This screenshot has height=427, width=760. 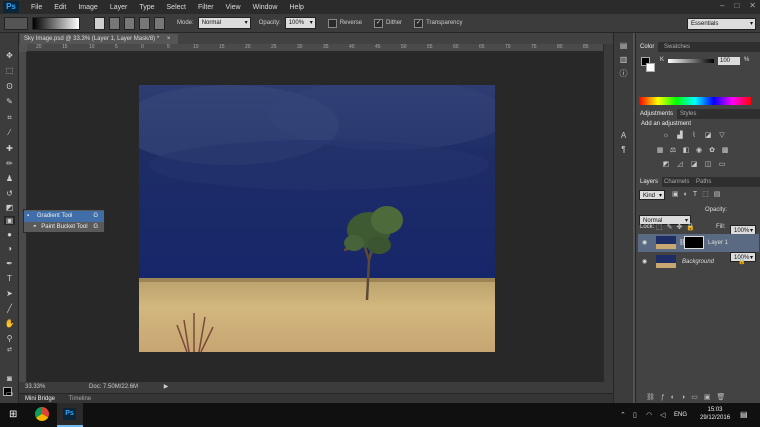 I want to click on tab-swatches: Swatches, so click(x=677, y=47).